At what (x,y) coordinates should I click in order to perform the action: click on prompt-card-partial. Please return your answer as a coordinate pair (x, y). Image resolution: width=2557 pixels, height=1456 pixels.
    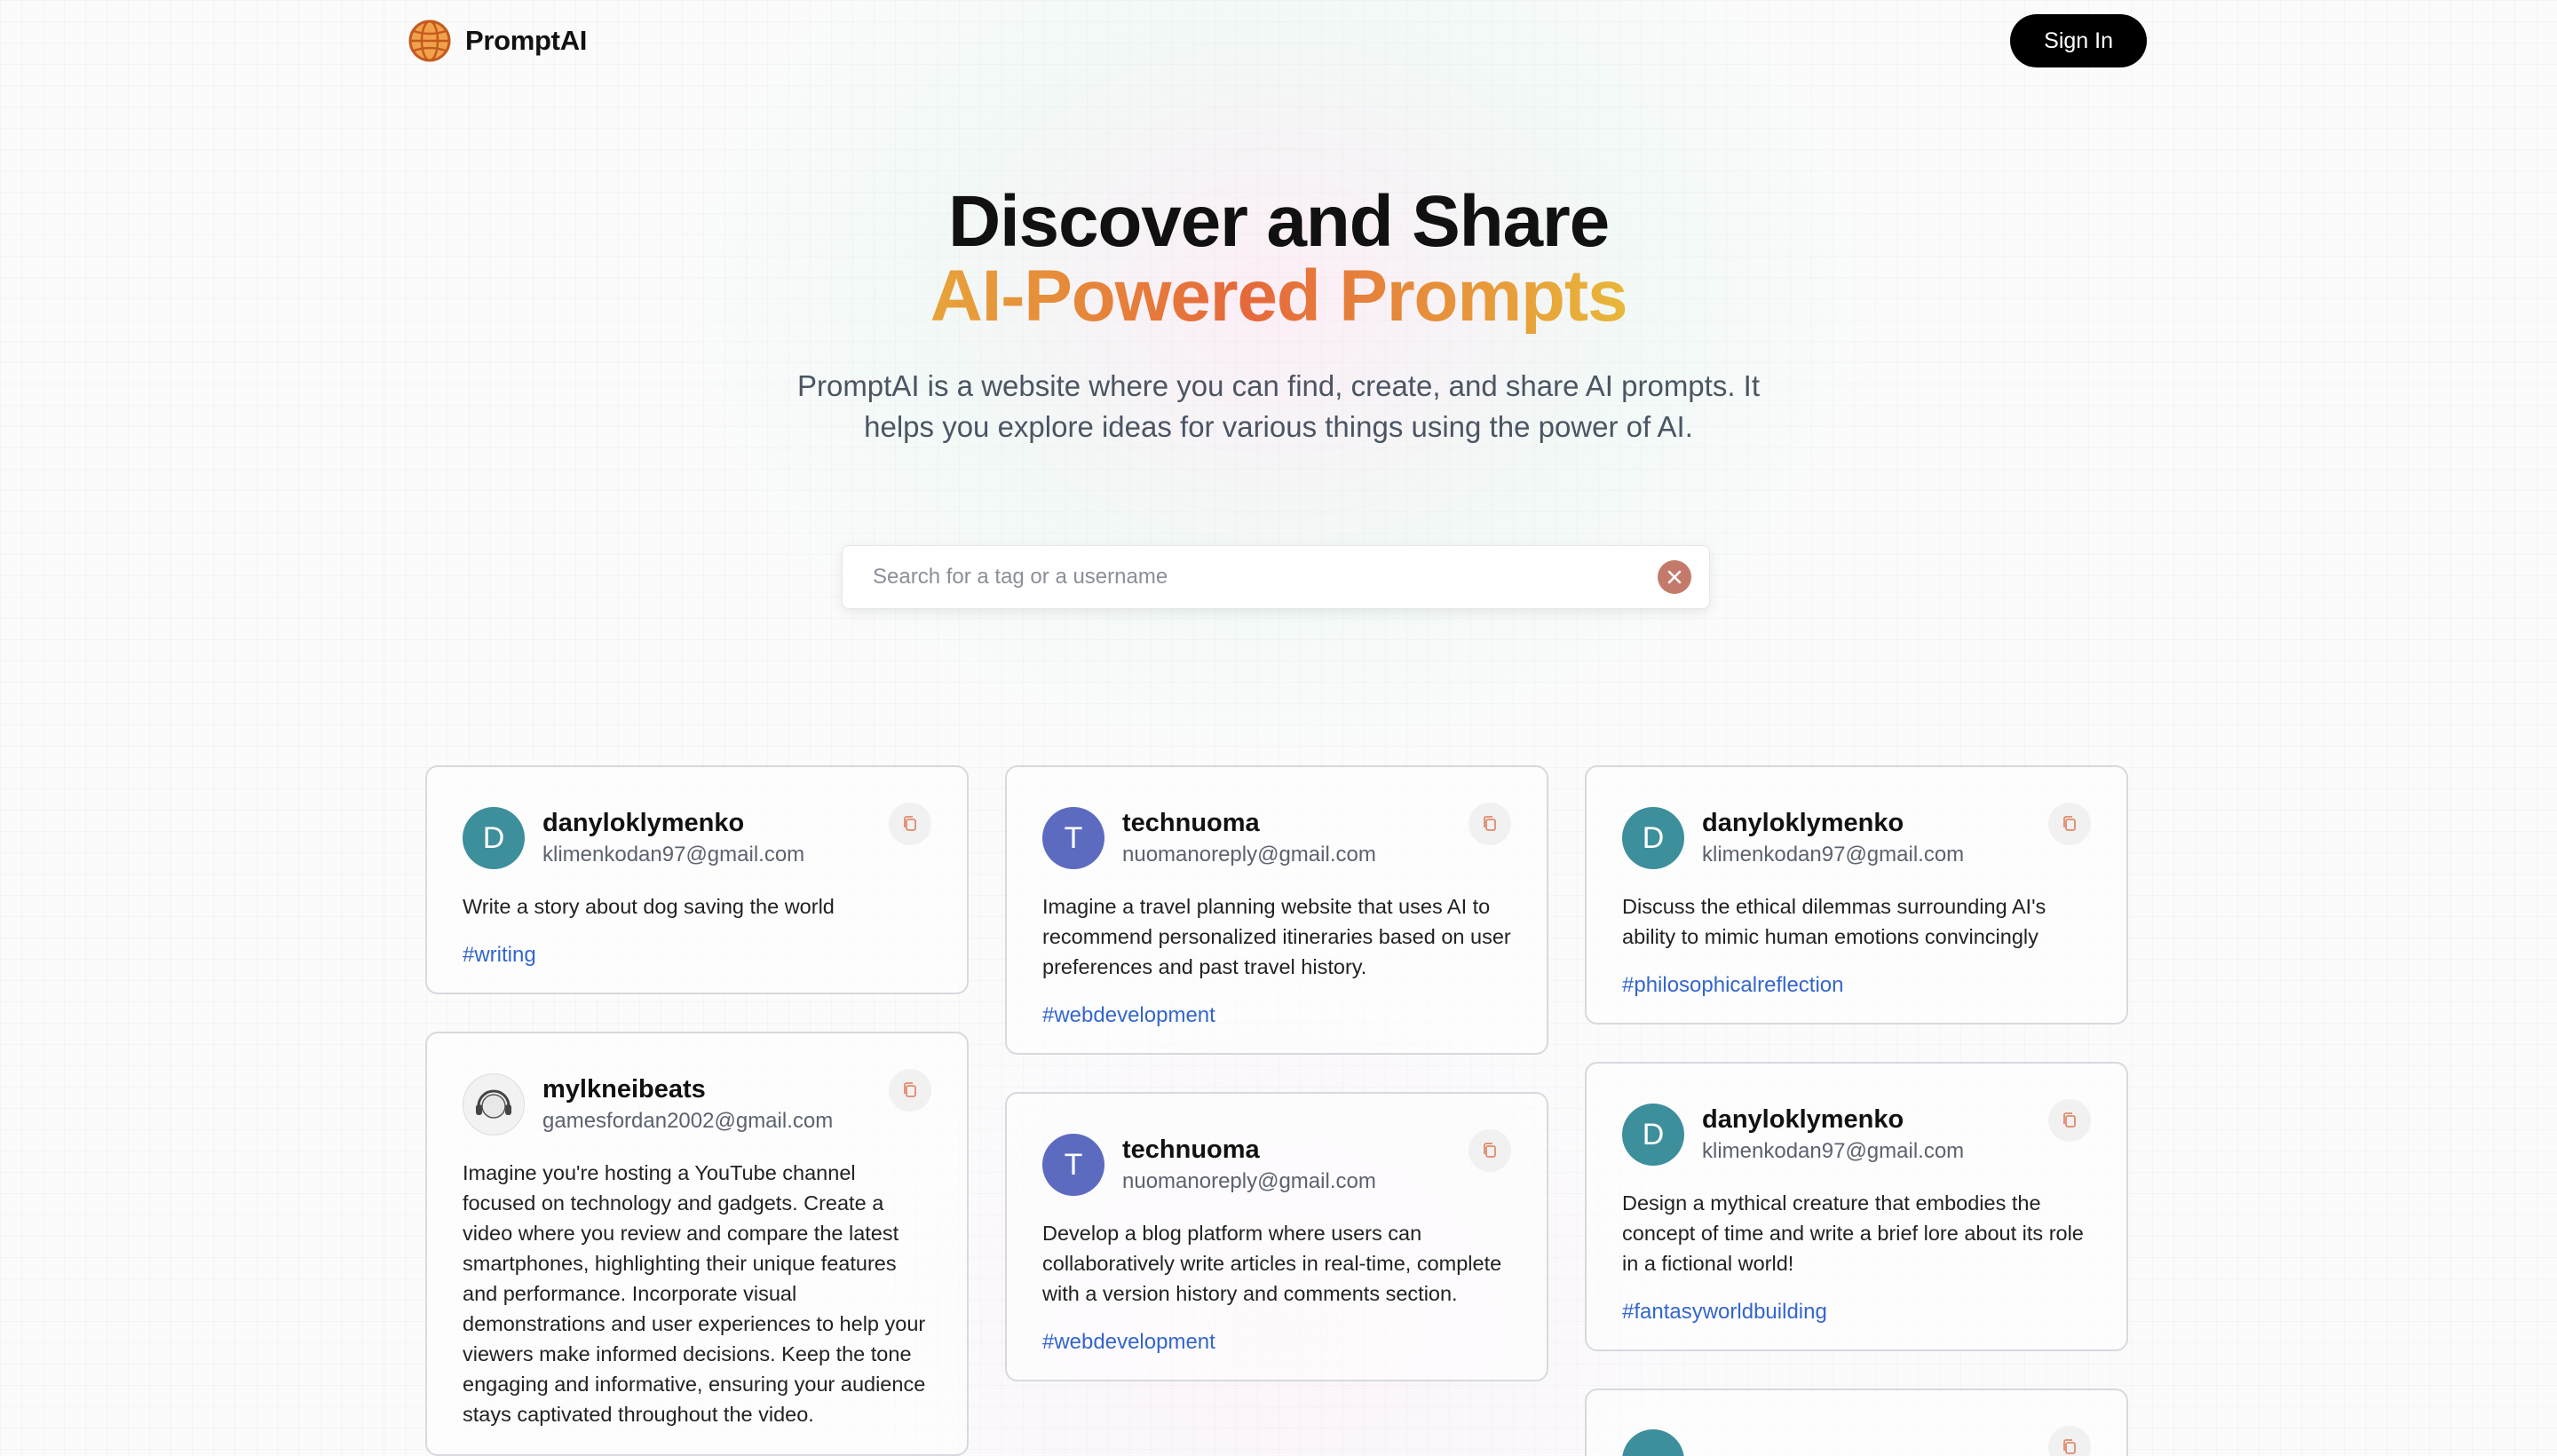
    Looking at the image, I should click on (1856, 1422).